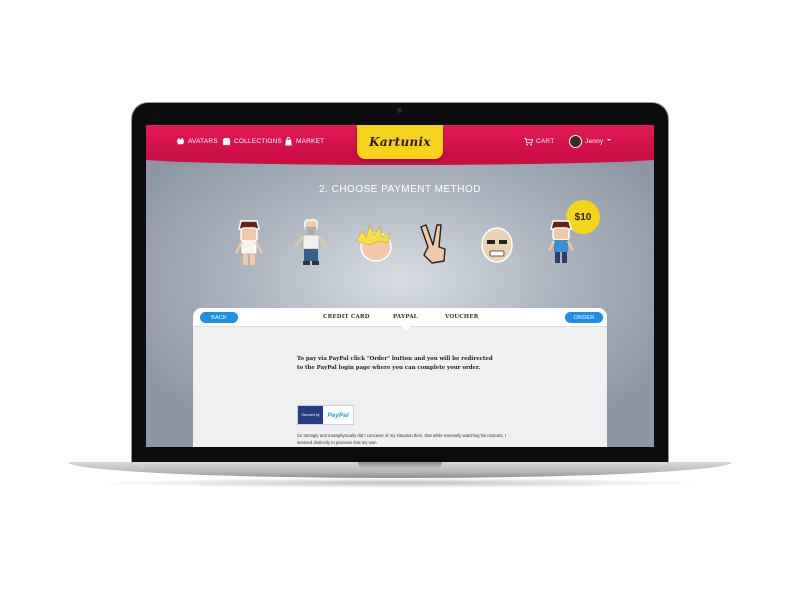 The width and height of the screenshot is (800, 600). What do you see at coordinates (584, 317) in the screenshot?
I see `order-button: ORDER` at bounding box center [584, 317].